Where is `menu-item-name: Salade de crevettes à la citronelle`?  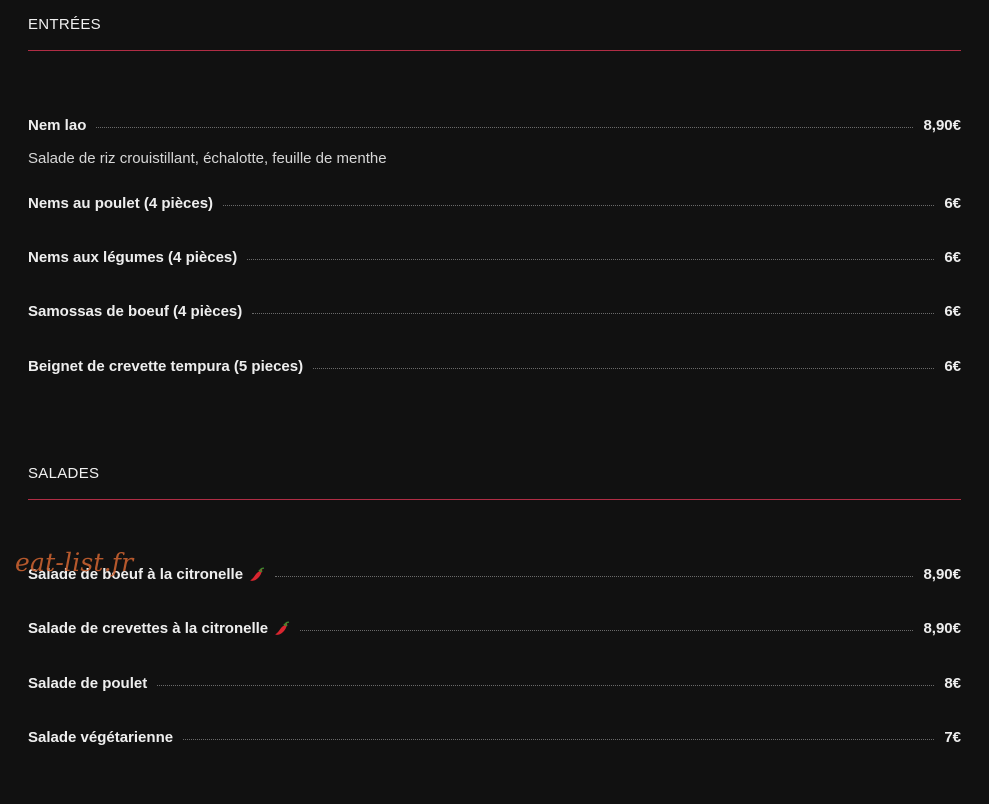 menu-item-name: Salade de crevettes à la citronelle is located at coordinates (159, 629).